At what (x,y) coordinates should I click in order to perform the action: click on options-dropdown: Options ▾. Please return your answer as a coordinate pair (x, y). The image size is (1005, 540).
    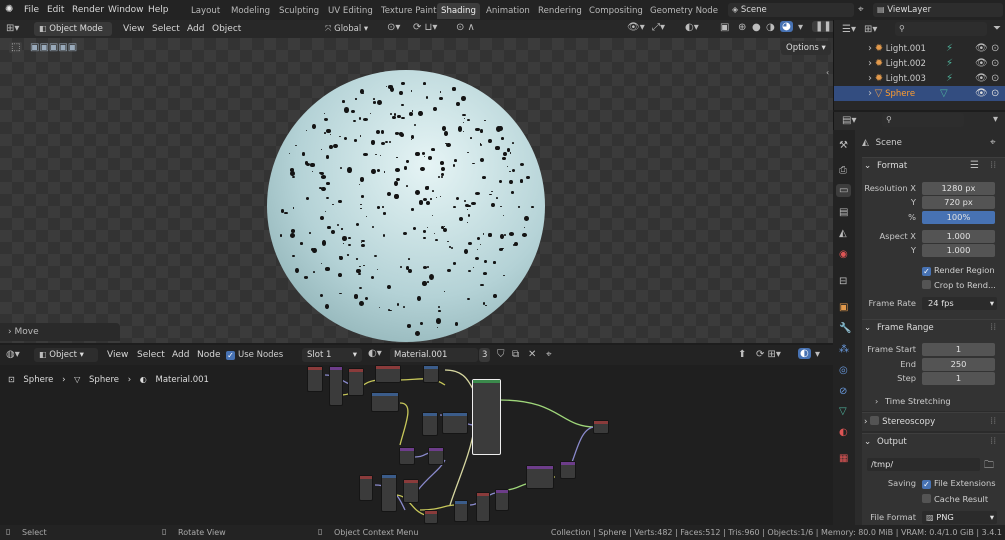
    Looking at the image, I should click on (806, 48).